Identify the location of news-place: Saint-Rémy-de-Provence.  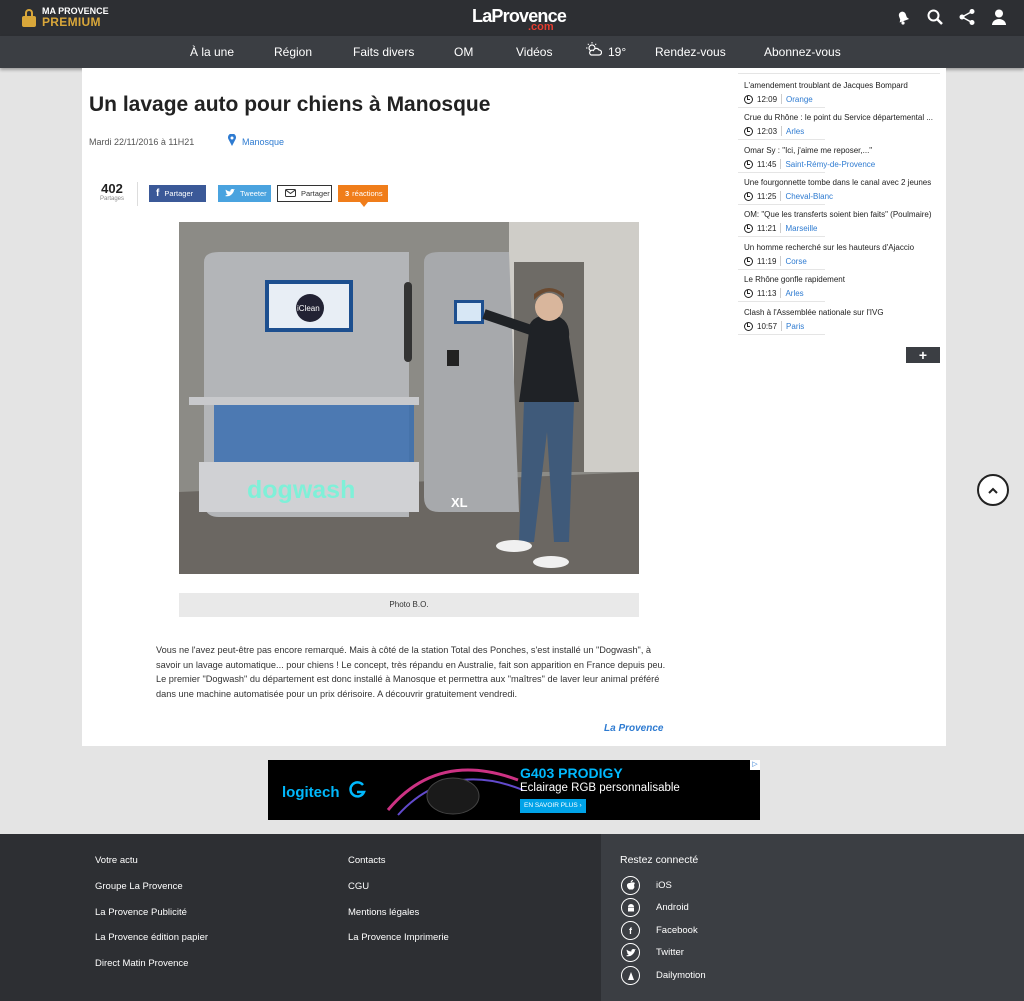
(830, 164).